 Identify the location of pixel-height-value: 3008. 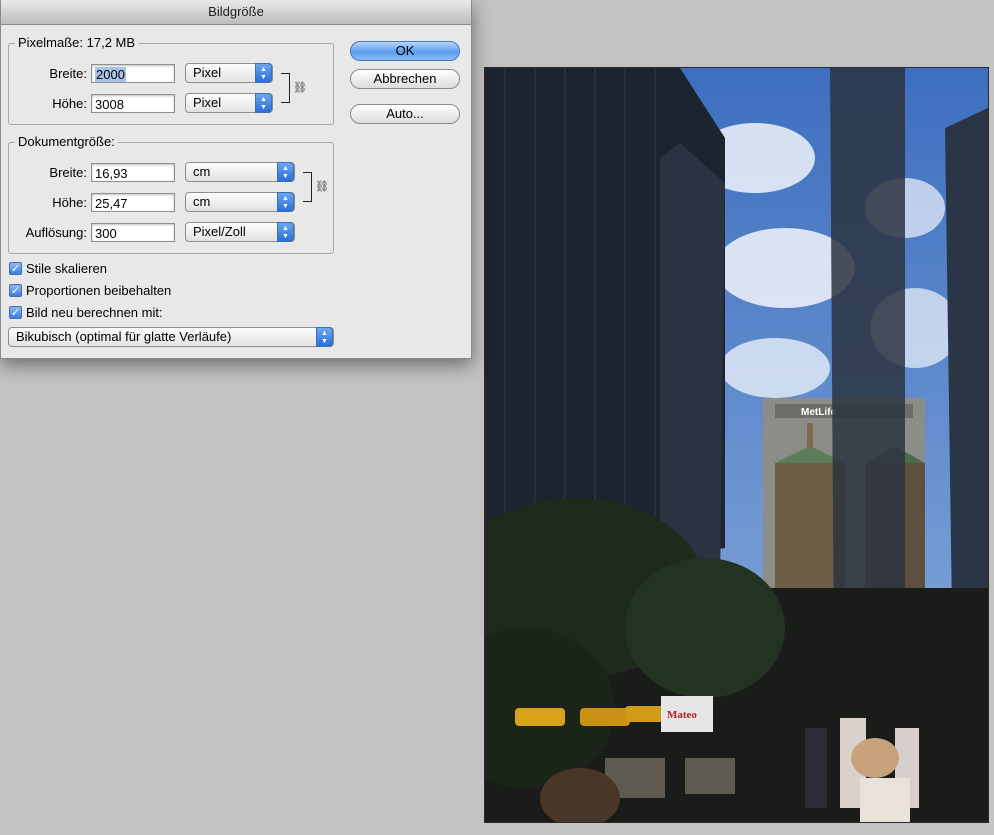
(109, 104).